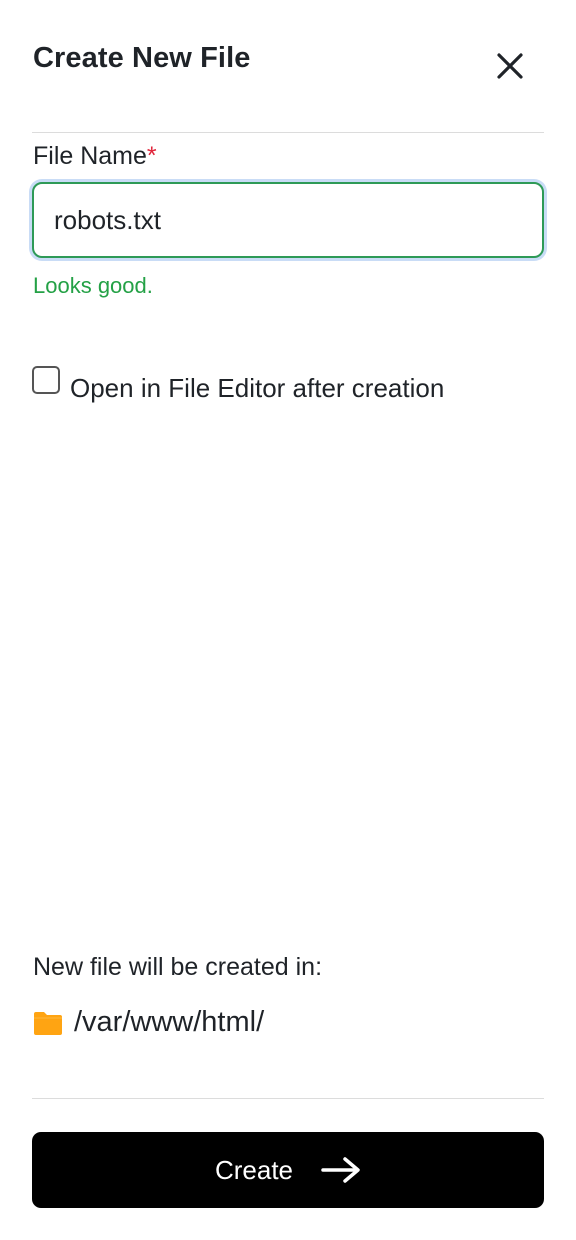 The width and height of the screenshot is (576, 1240). I want to click on arrow-right-icon, so click(340, 1170).